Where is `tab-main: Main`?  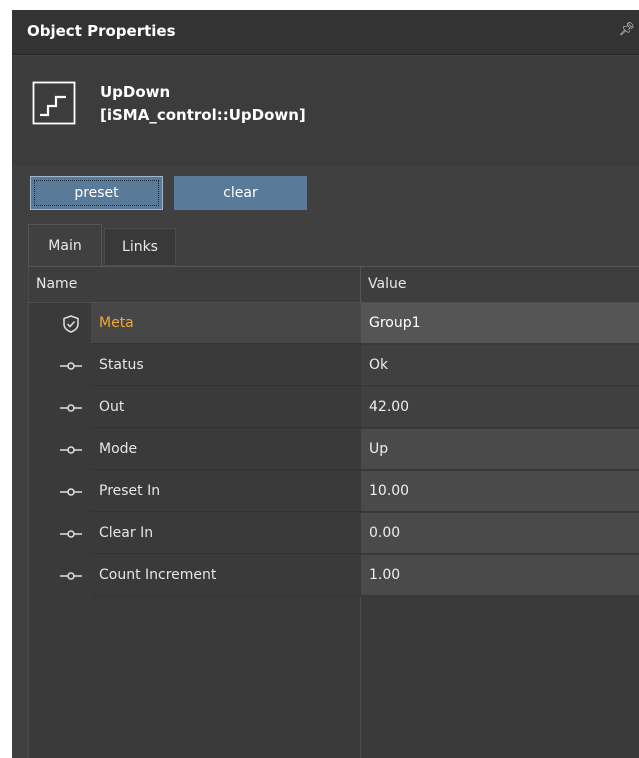 tab-main: Main is located at coordinates (65, 245).